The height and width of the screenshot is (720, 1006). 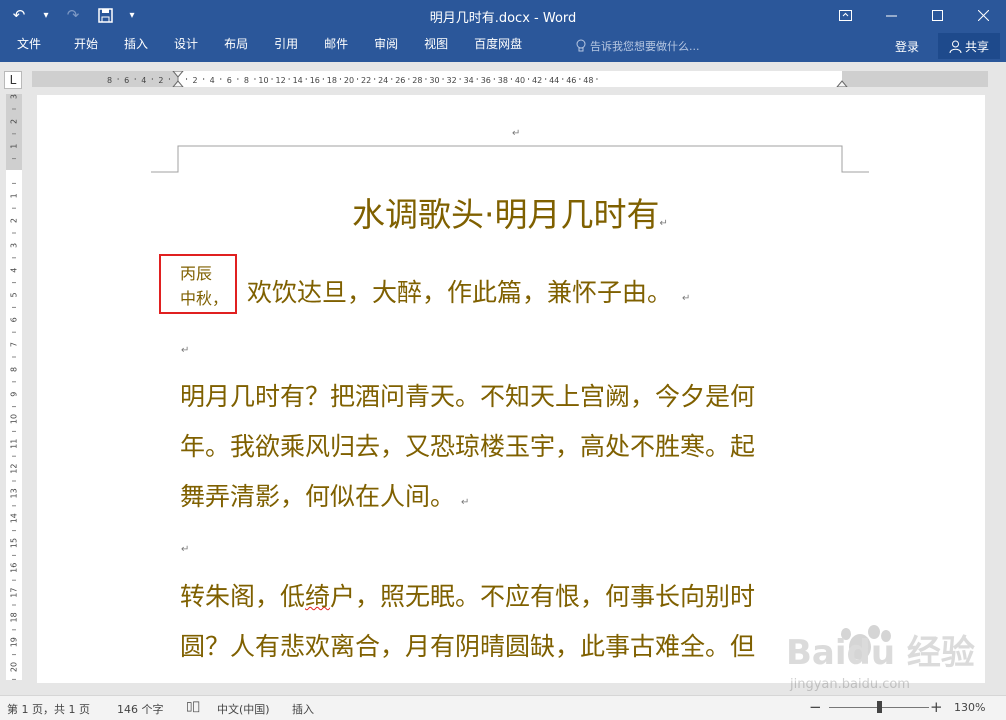 I want to click on ruler-label: 13, so click(x=14, y=493).